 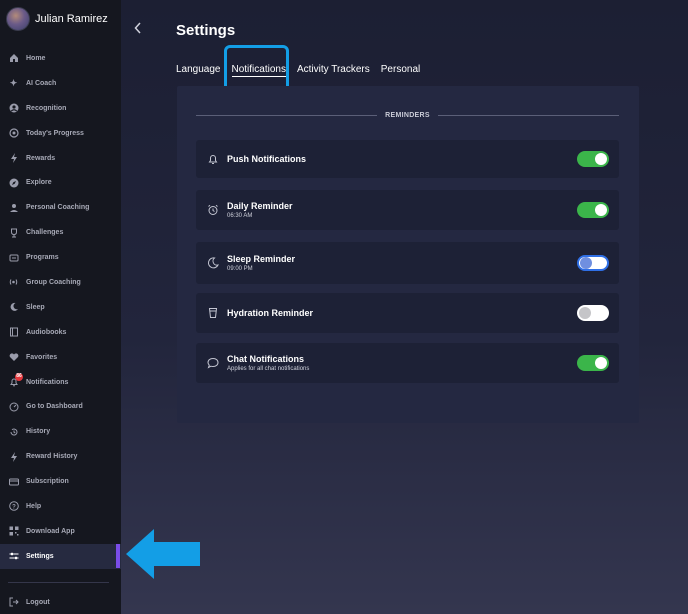 I want to click on daily-reminder-toggle, so click(x=593, y=210).